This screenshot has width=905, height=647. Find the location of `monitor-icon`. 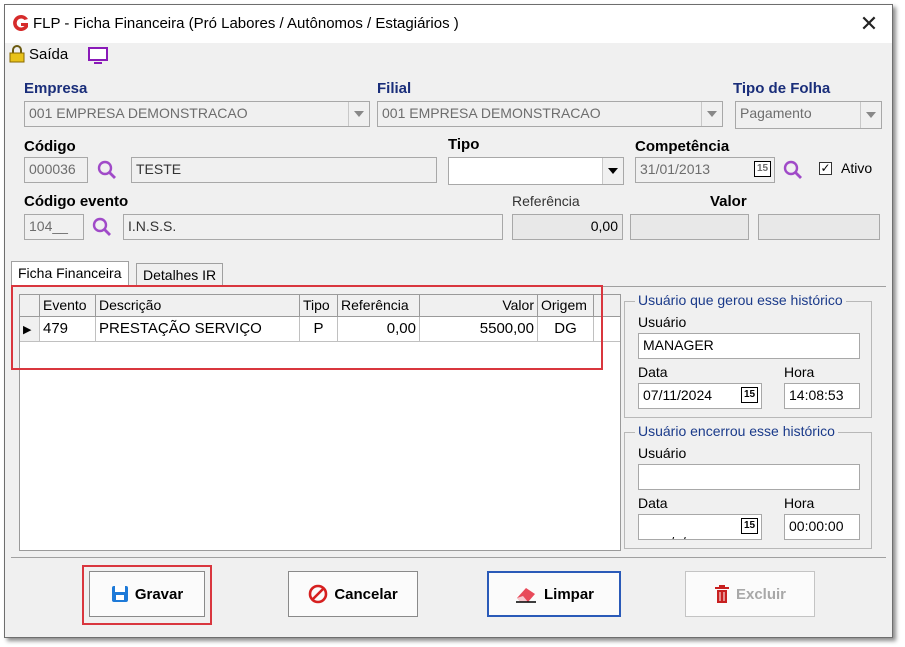

monitor-icon is located at coordinates (98, 56).